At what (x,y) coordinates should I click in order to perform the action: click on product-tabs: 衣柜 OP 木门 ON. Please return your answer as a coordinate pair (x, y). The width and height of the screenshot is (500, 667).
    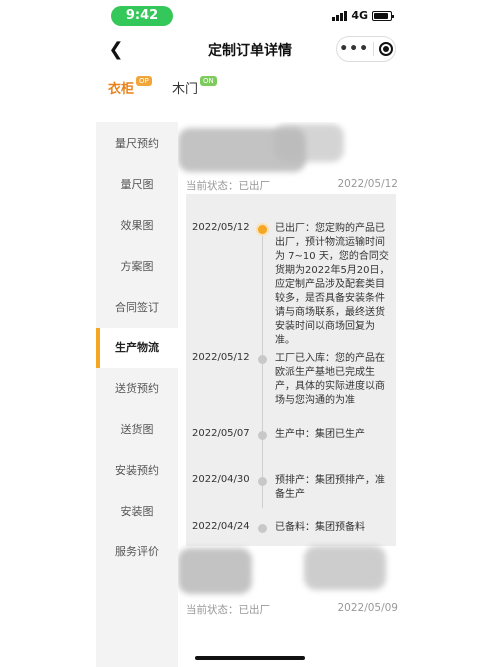
    Looking at the image, I should click on (250, 93).